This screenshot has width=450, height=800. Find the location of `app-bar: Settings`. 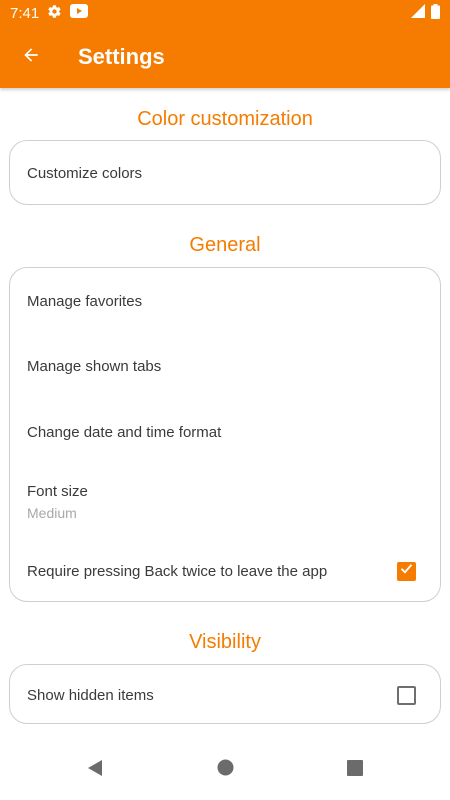

app-bar: Settings is located at coordinates (225, 57).